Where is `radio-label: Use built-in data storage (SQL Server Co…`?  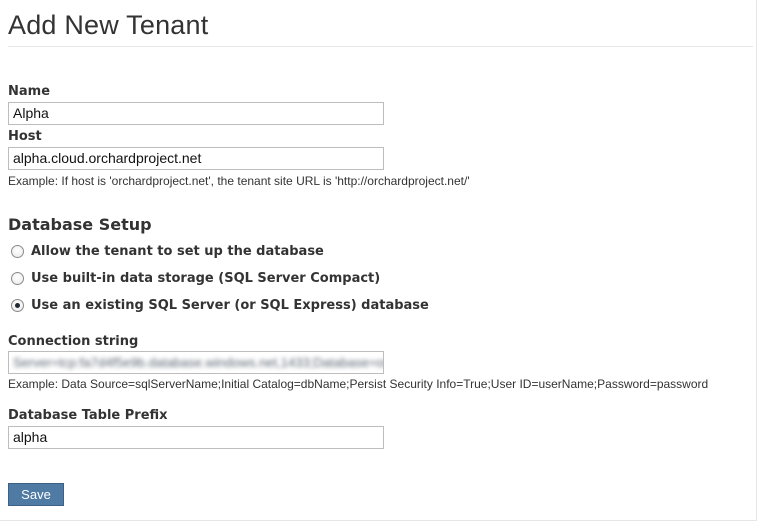
radio-label: Use built-in data storage (SQL Server Co… is located at coordinates (206, 278).